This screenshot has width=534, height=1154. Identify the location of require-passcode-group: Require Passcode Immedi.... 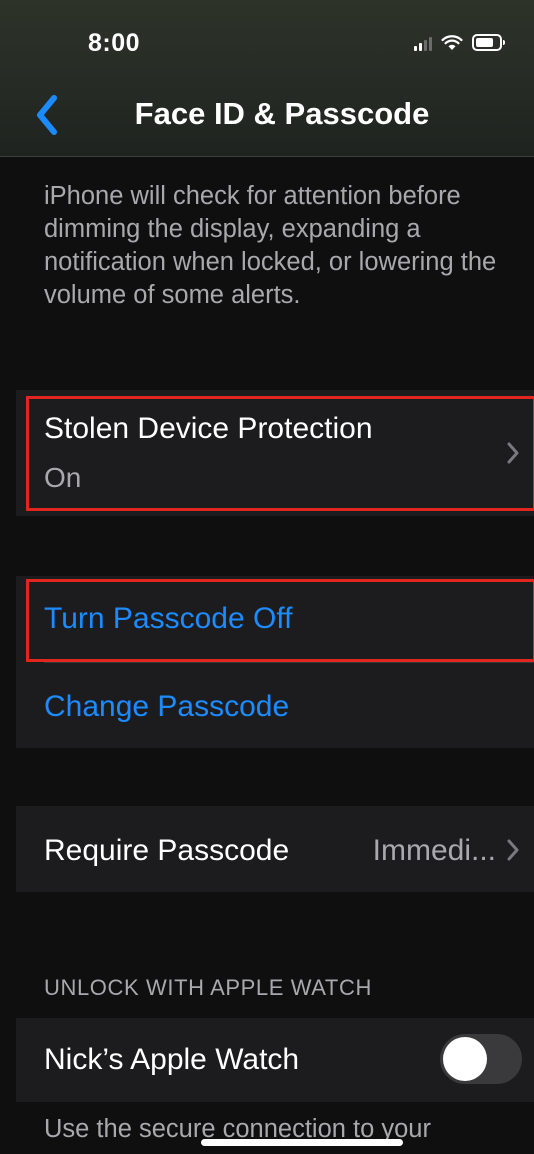
(275, 849).